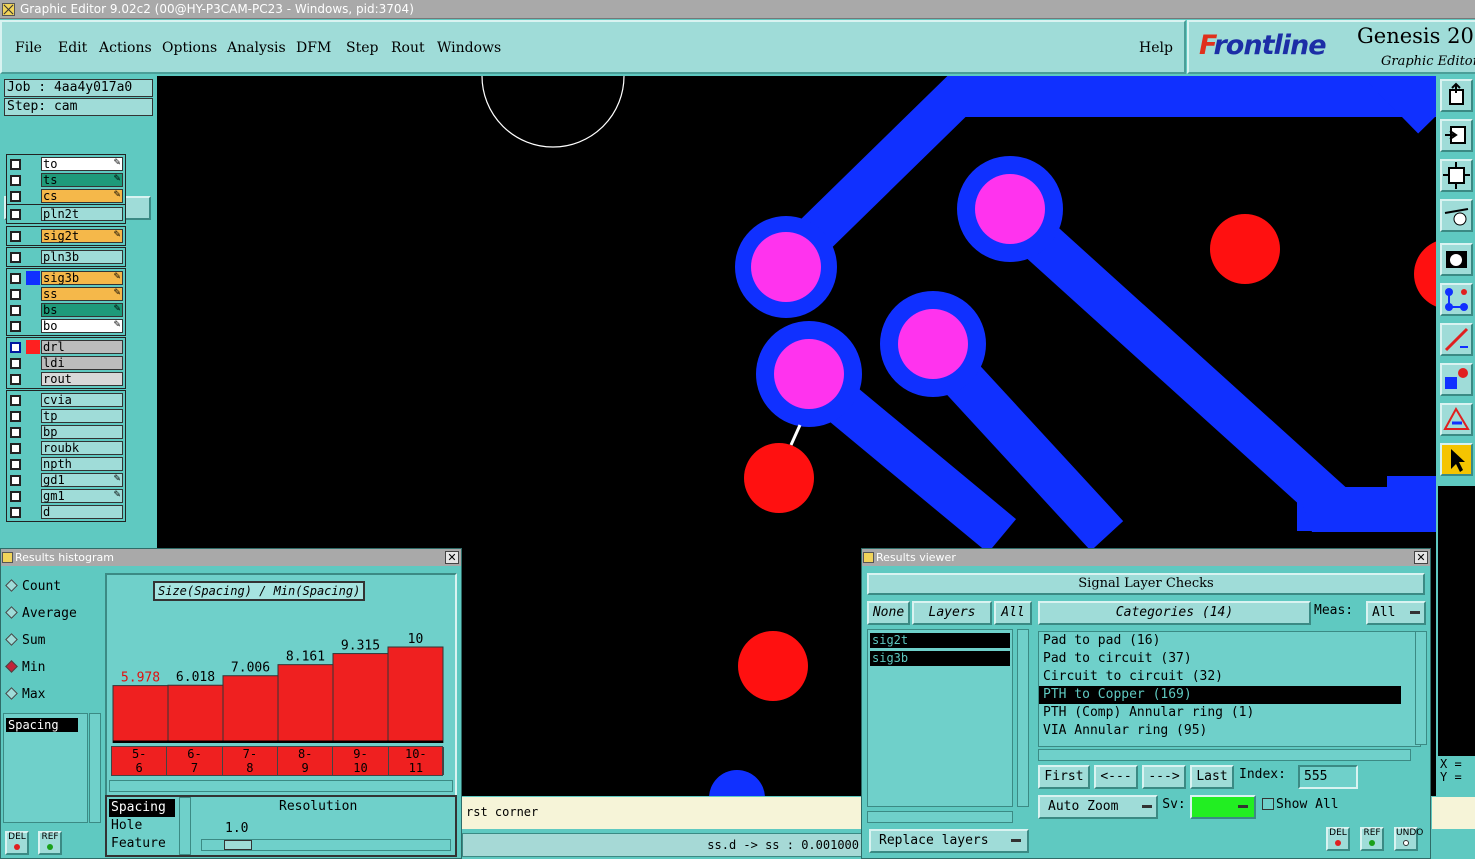  What do you see at coordinates (82, 480) in the screenshot?
I see `layer-name: gd1` at bounding box center [82, 480].